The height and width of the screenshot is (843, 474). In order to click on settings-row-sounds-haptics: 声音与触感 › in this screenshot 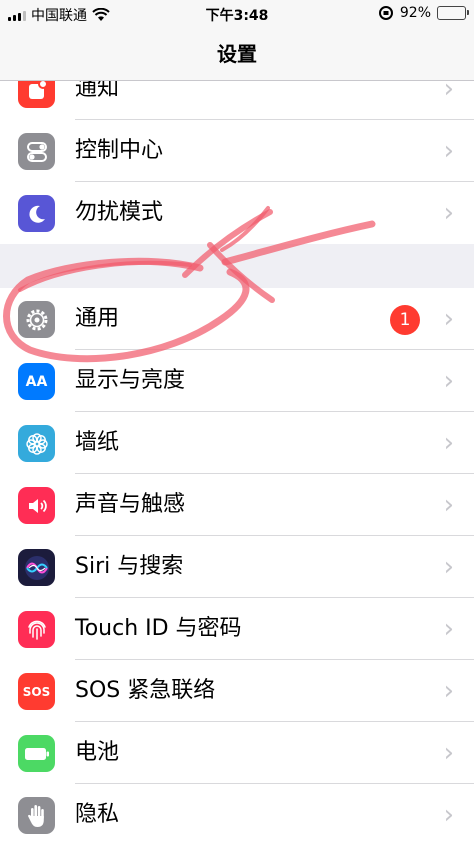, I will do `click(237, 505)`.